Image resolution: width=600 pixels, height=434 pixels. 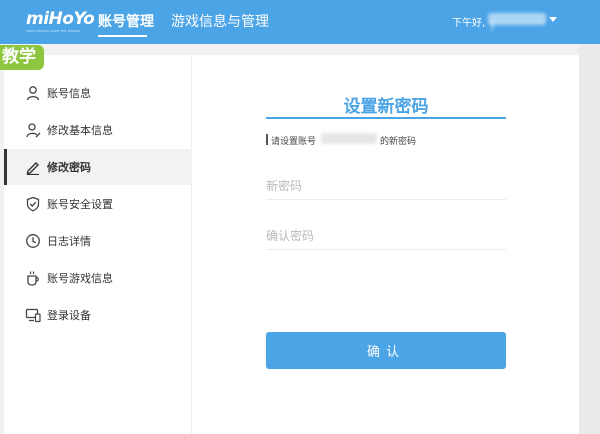 I want to click on sidebar-item-edit-basic-info: 修改基本信息, so click(x=98, y=130).